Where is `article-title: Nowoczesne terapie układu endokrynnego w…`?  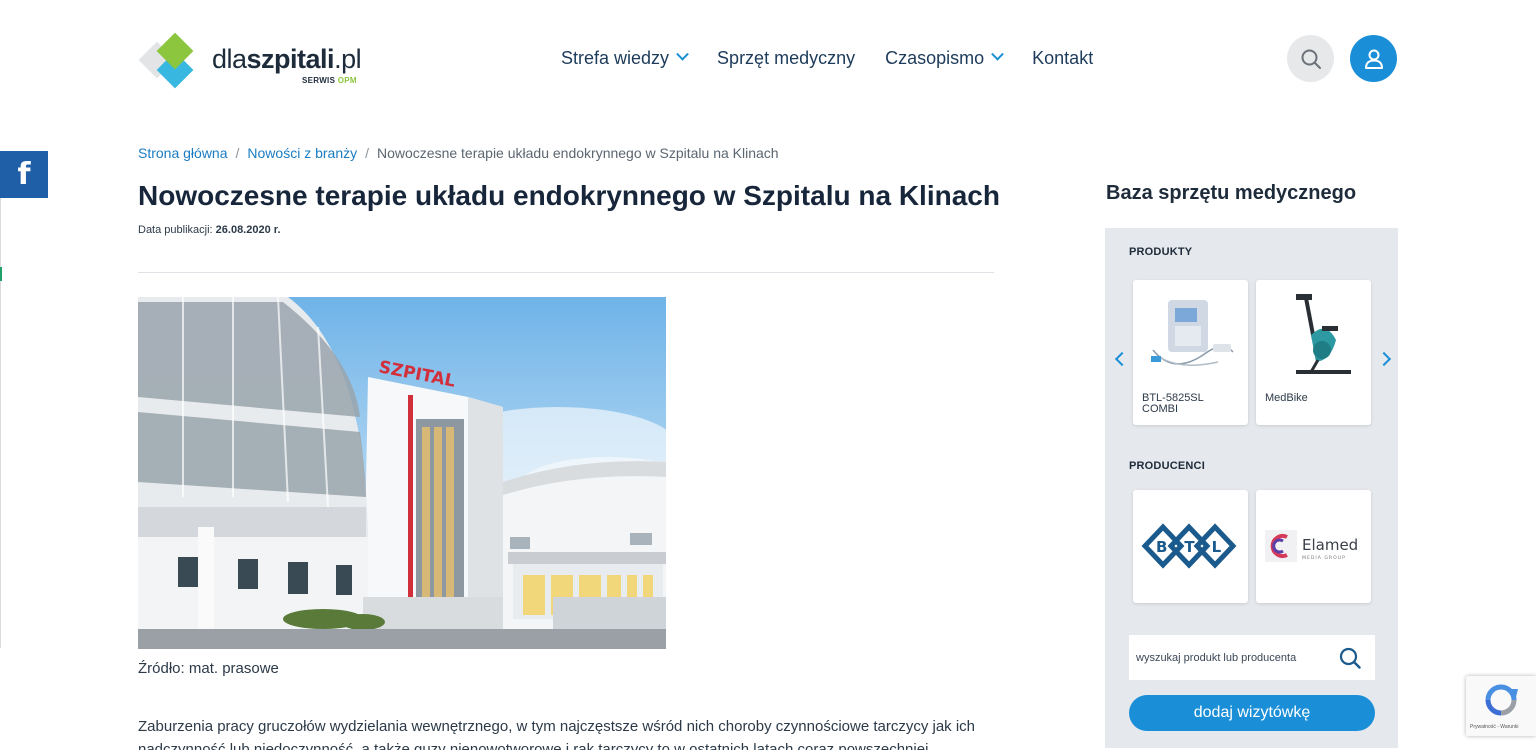
article-title: Nowoczesne terapie układu endokrynnego w… is located at coordinates (569, 195).